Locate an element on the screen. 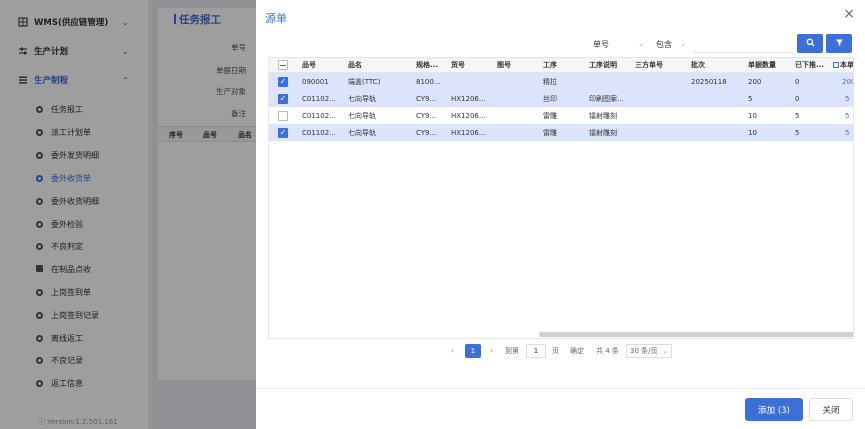  goto-page-input: 1 is located at coordinates (536, 351).